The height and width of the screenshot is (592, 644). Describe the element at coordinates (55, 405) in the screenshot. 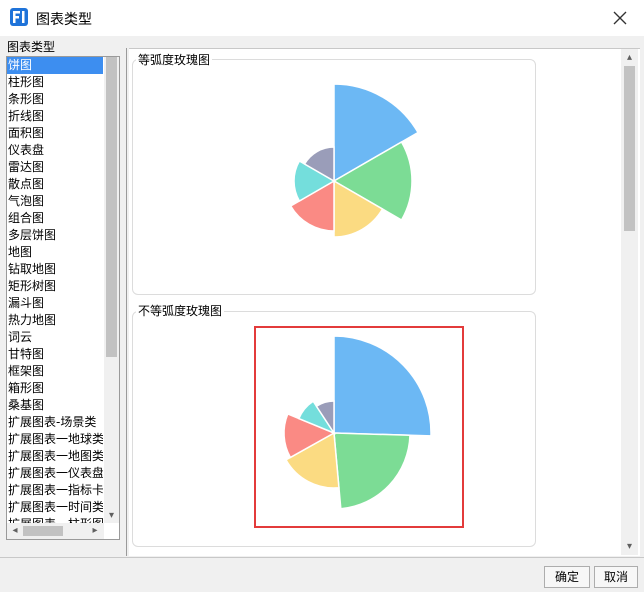

I see `chart-type-item: 桑基图` at that location.